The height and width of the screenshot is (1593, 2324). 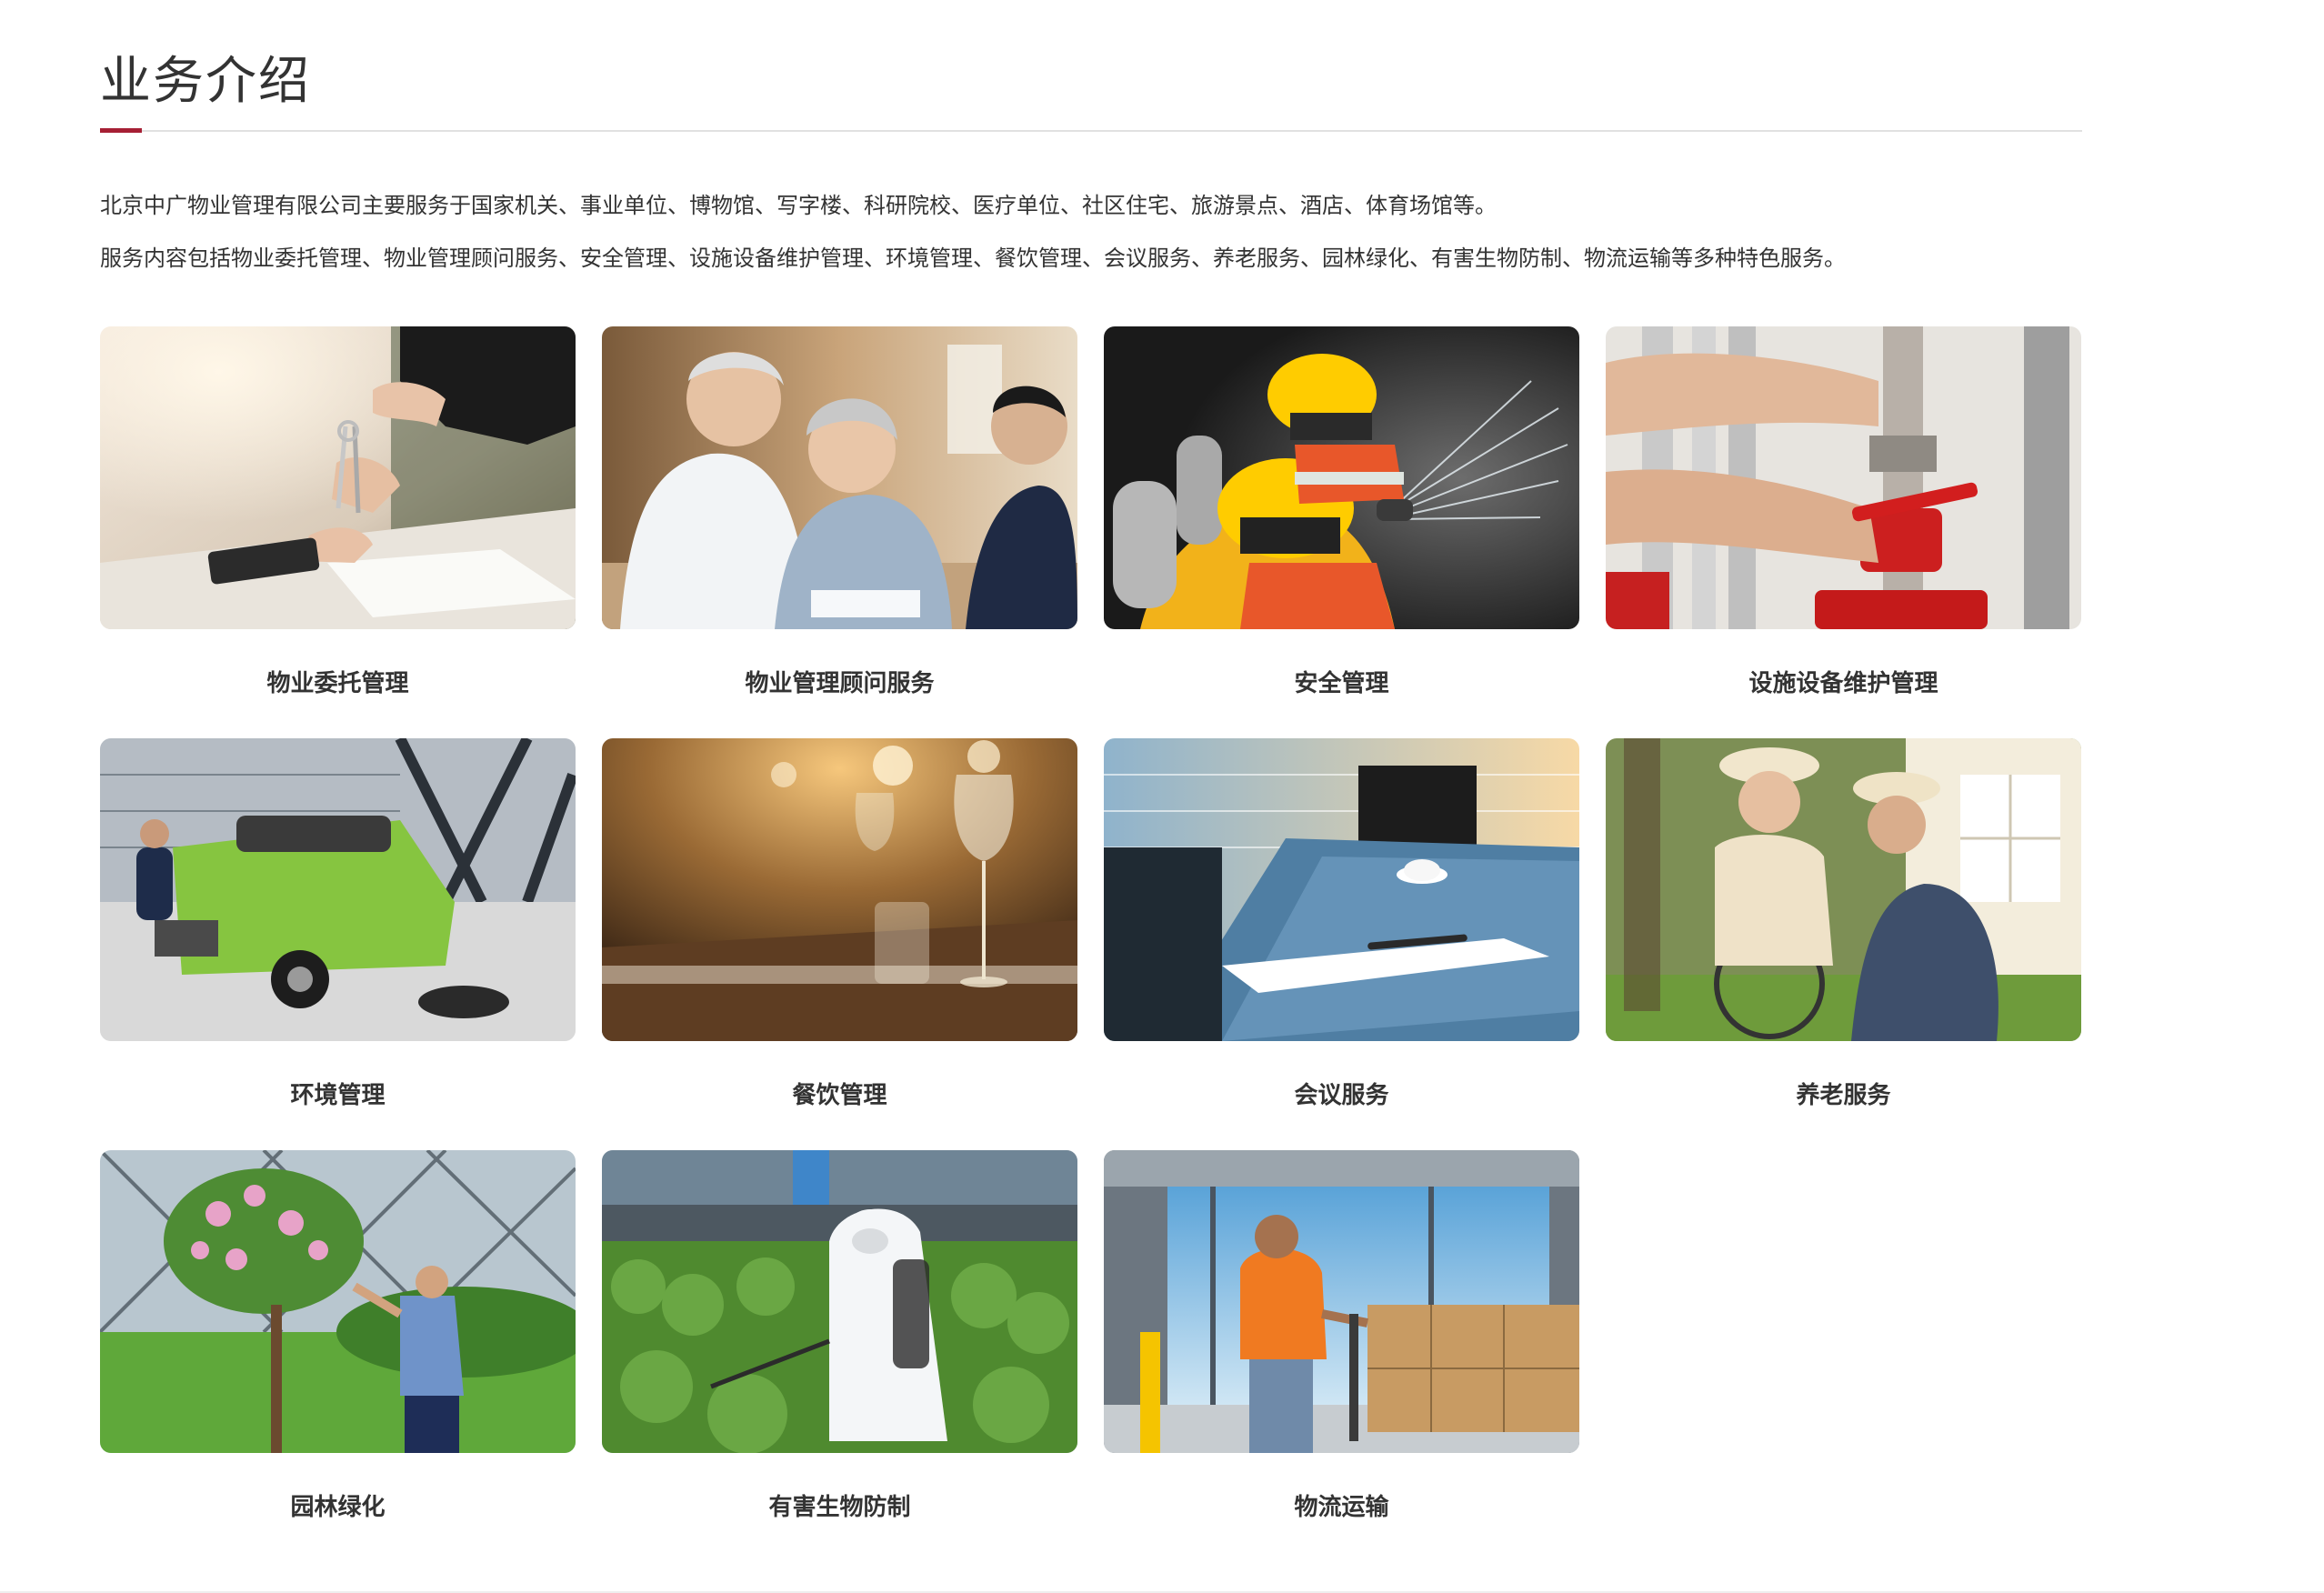 What do you see at coordinates (840, 1301) in the screenshot?
I see `pest-control-spraying-photo` at bounding box center [840, 1301].